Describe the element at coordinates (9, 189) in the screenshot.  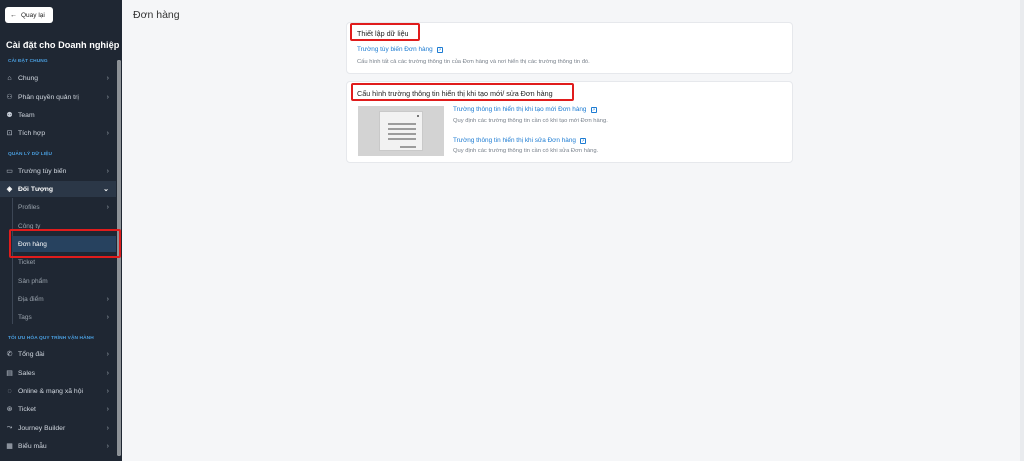
I see `cube-icon: ◈` at that location.